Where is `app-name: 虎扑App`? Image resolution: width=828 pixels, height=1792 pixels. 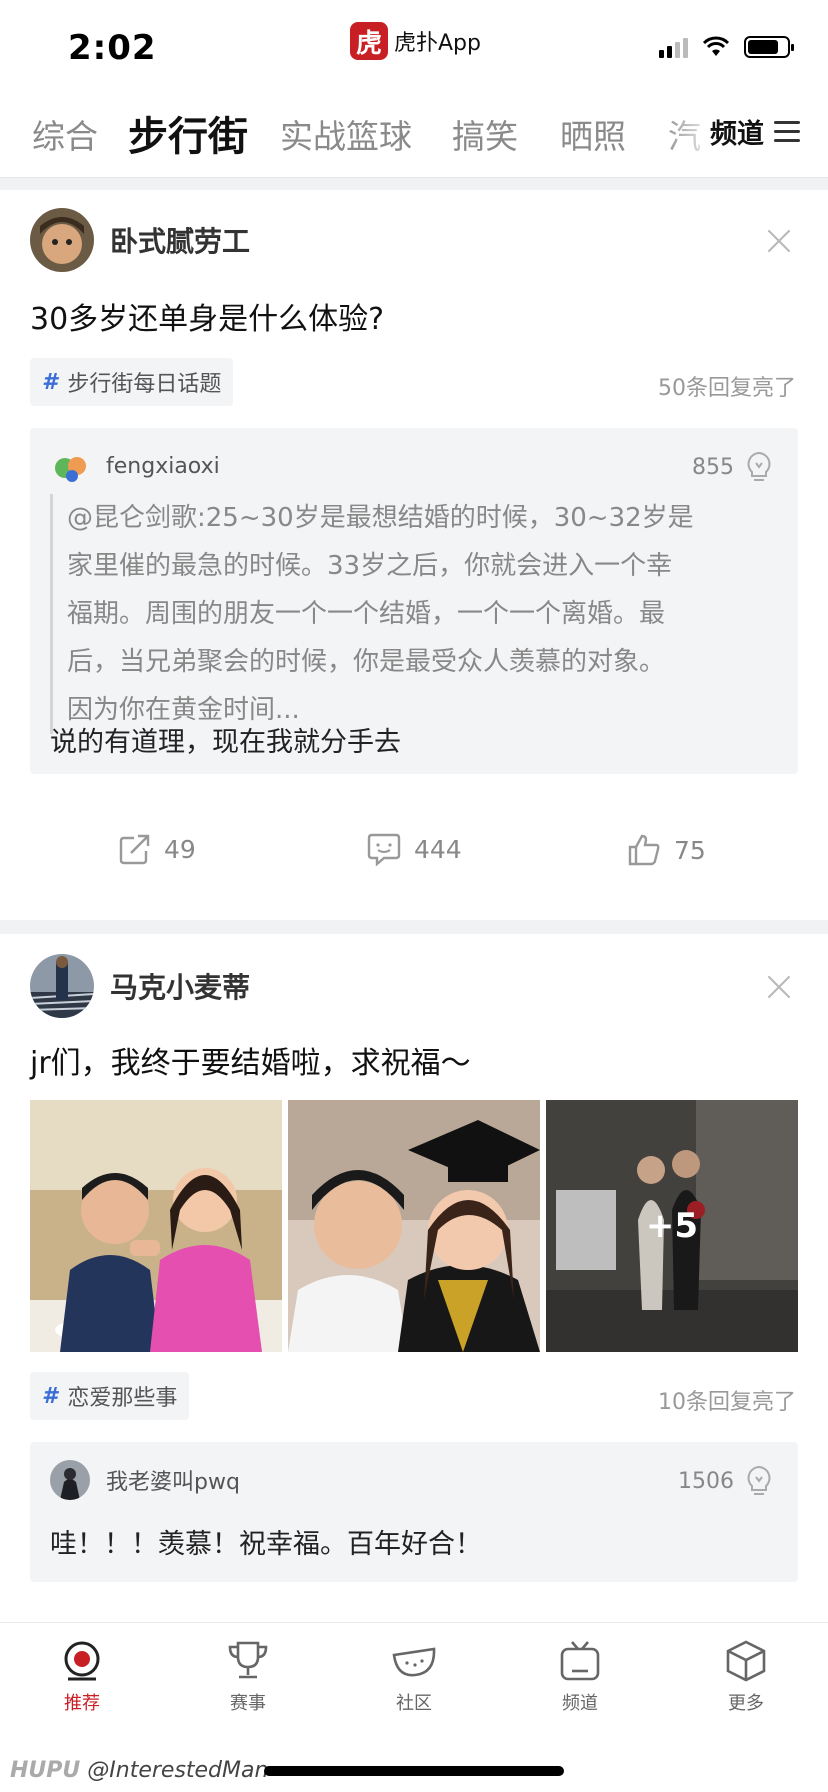
app-name: 虎扑App is located at coordinates (437, 43).